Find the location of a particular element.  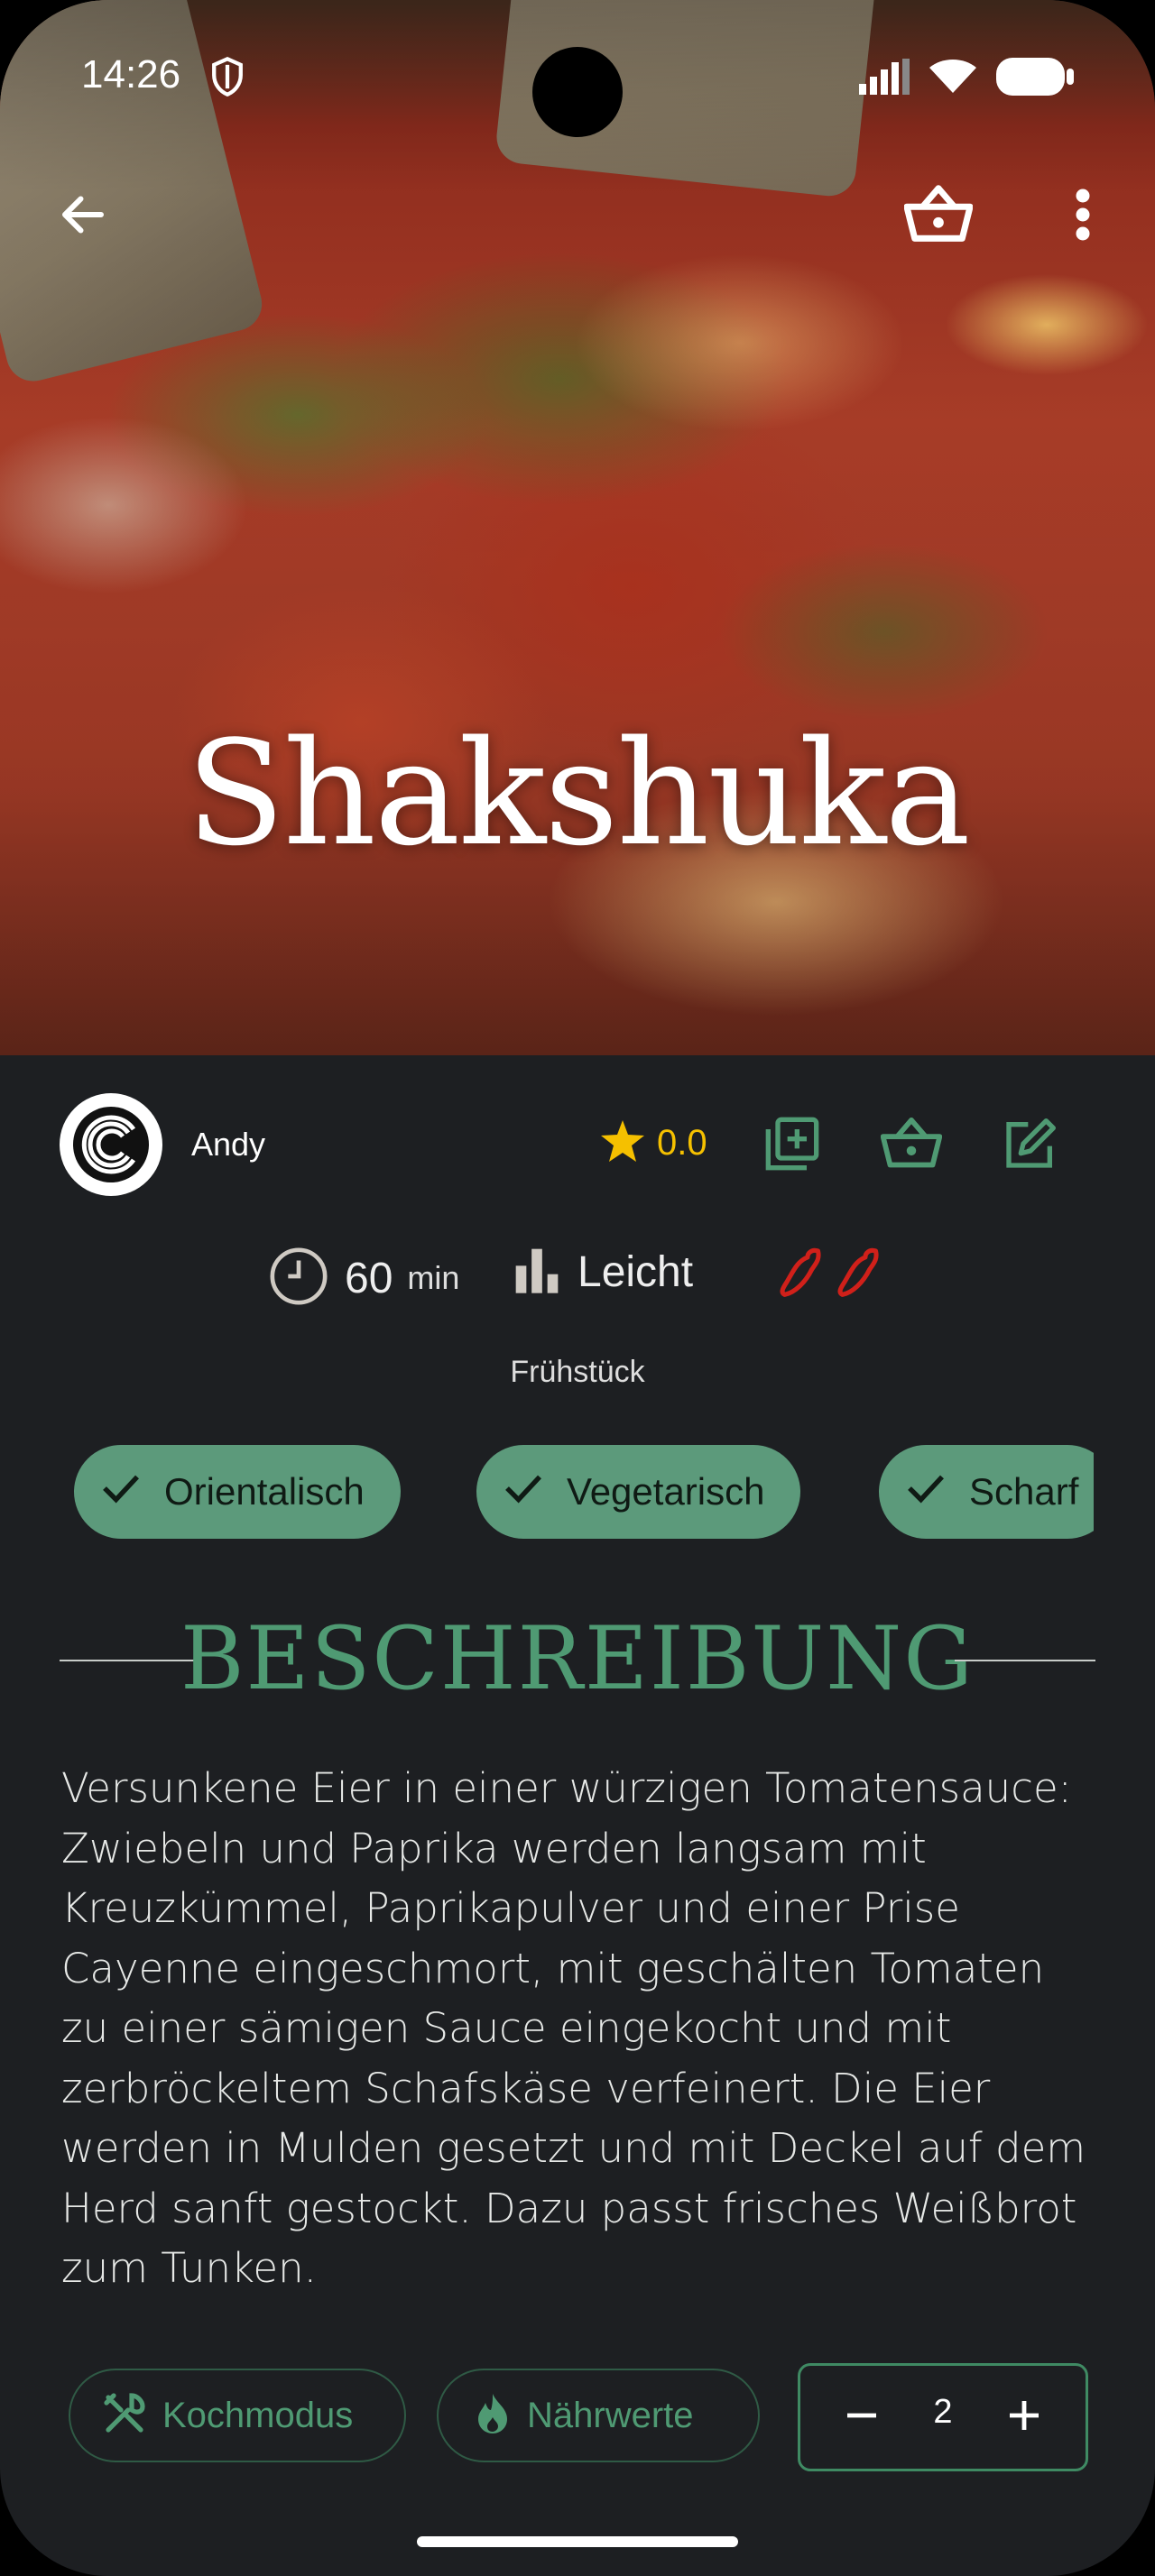

add-box-icon is located at coordinates (792, 1145).